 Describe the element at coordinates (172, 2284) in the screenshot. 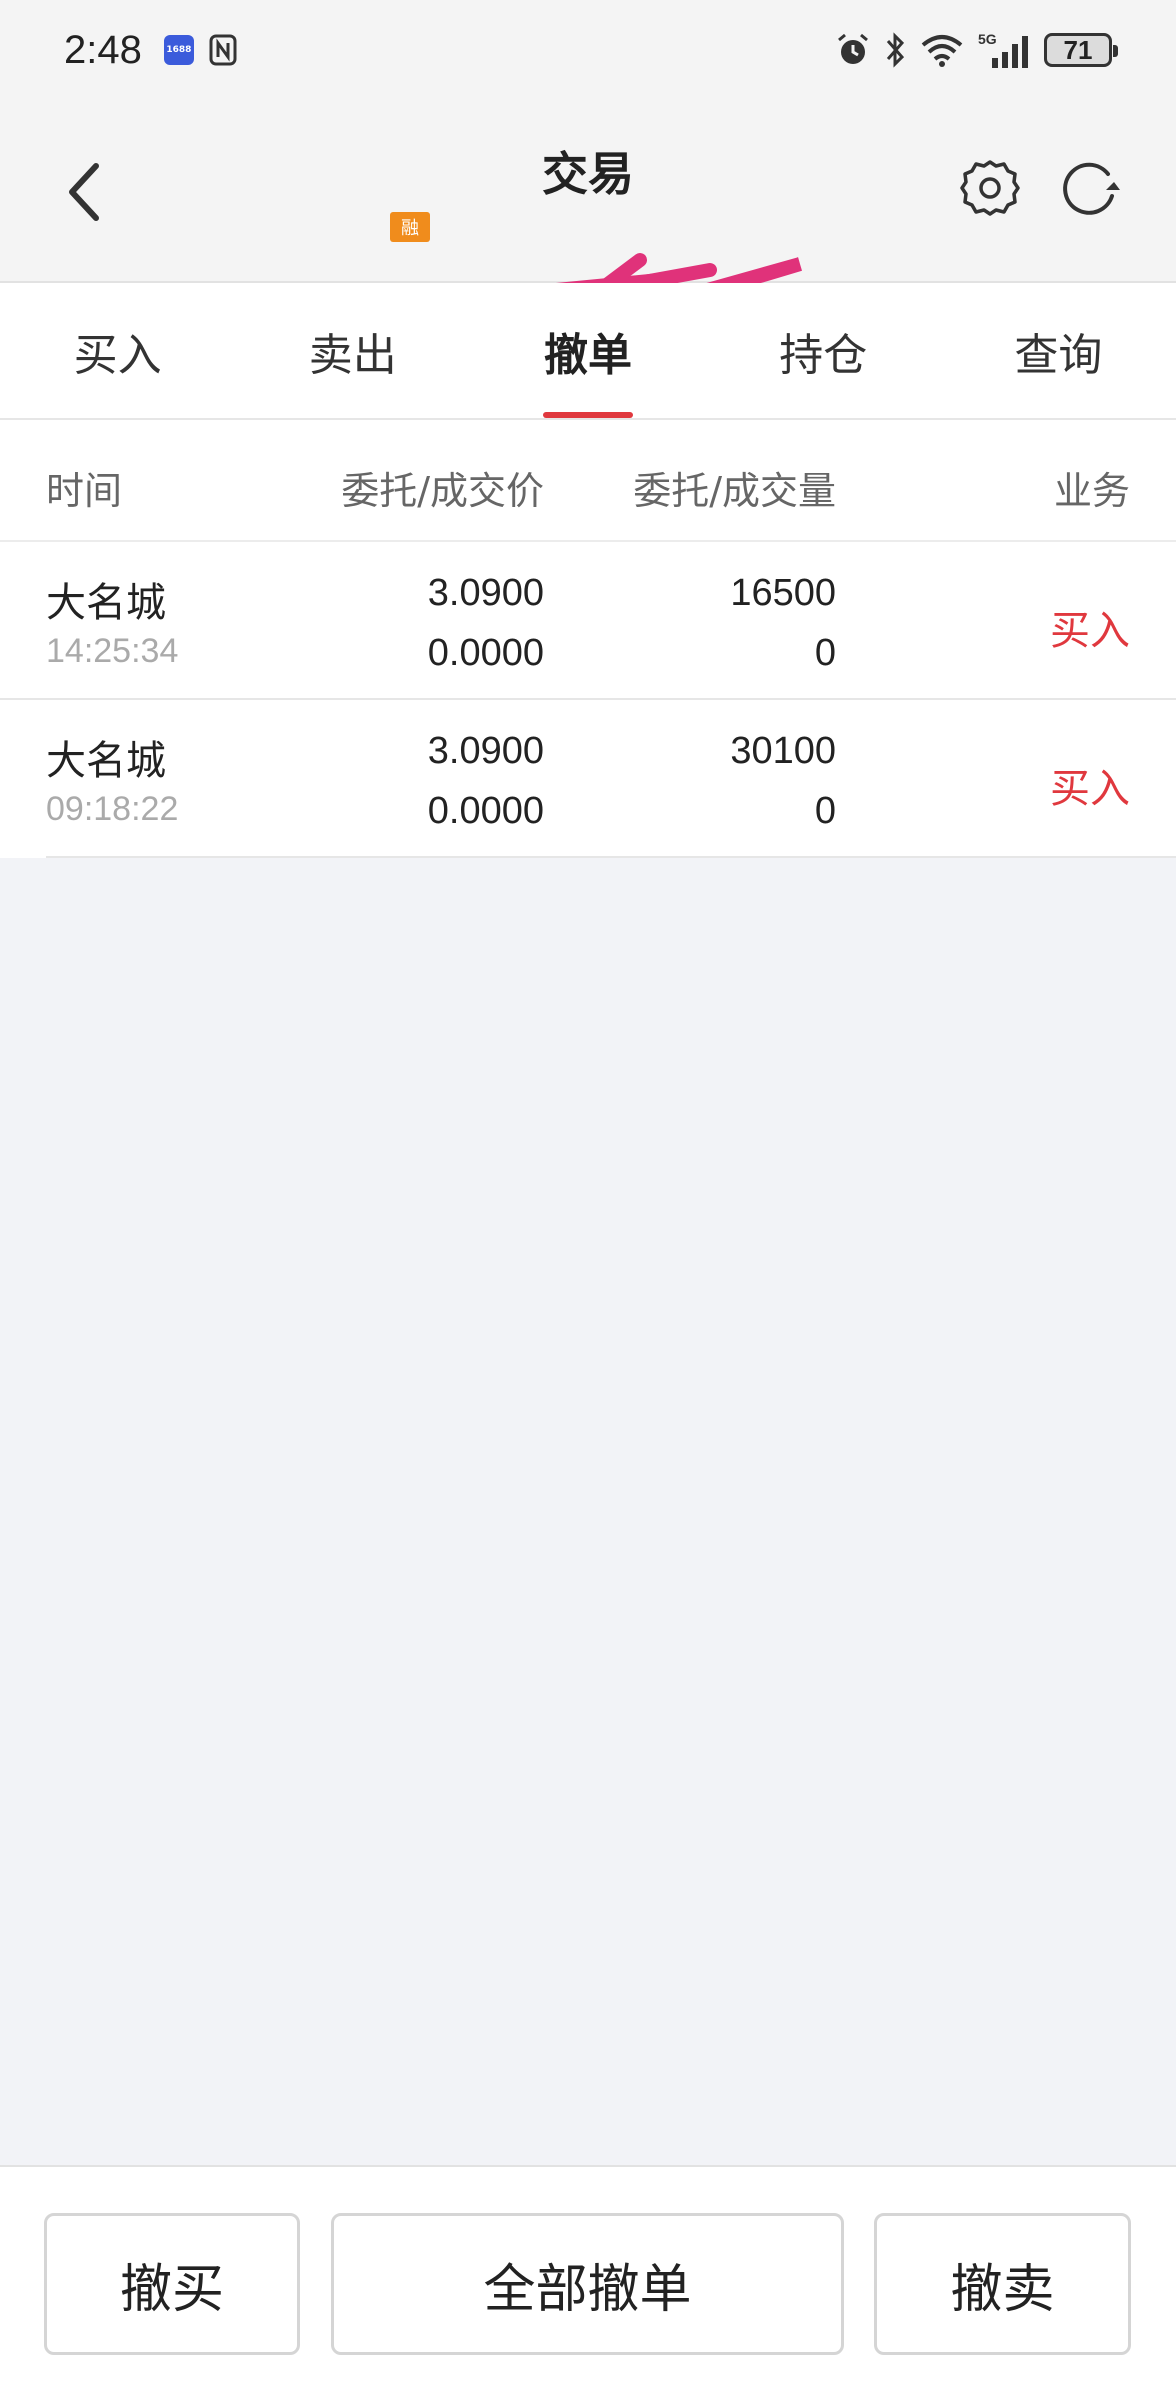

I see `cancel-buy-button: 撤买` at that location.